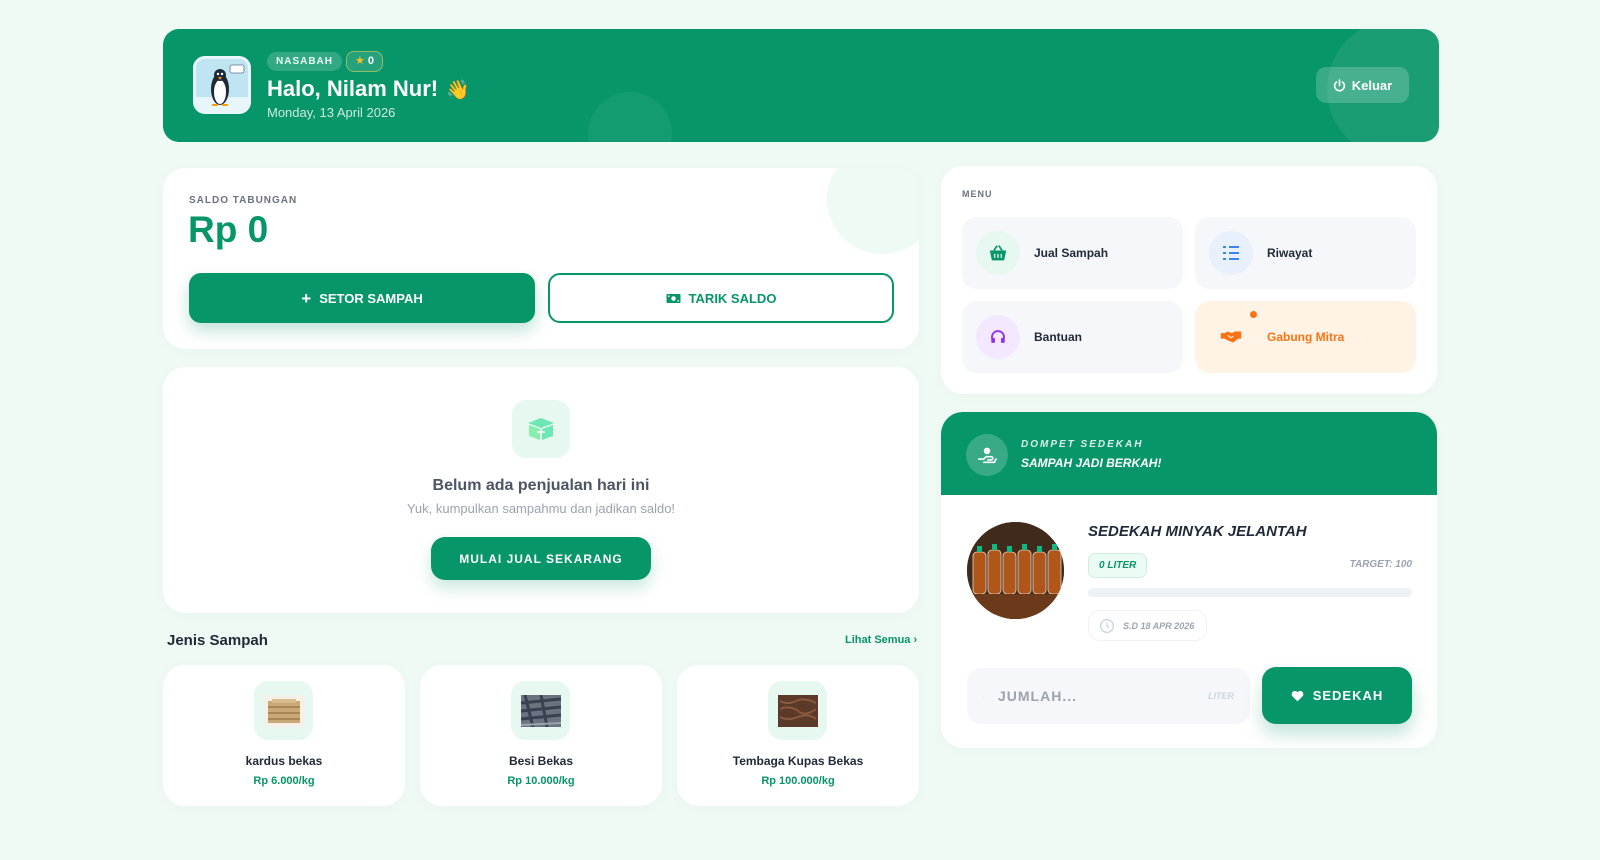 The height and width of the screenshot is (860, 1600). What do you see at coordinates (1380, 564) in the screenshot?
I see `campaign-target: TARGET: 100` at bounding box center [1380, 564].